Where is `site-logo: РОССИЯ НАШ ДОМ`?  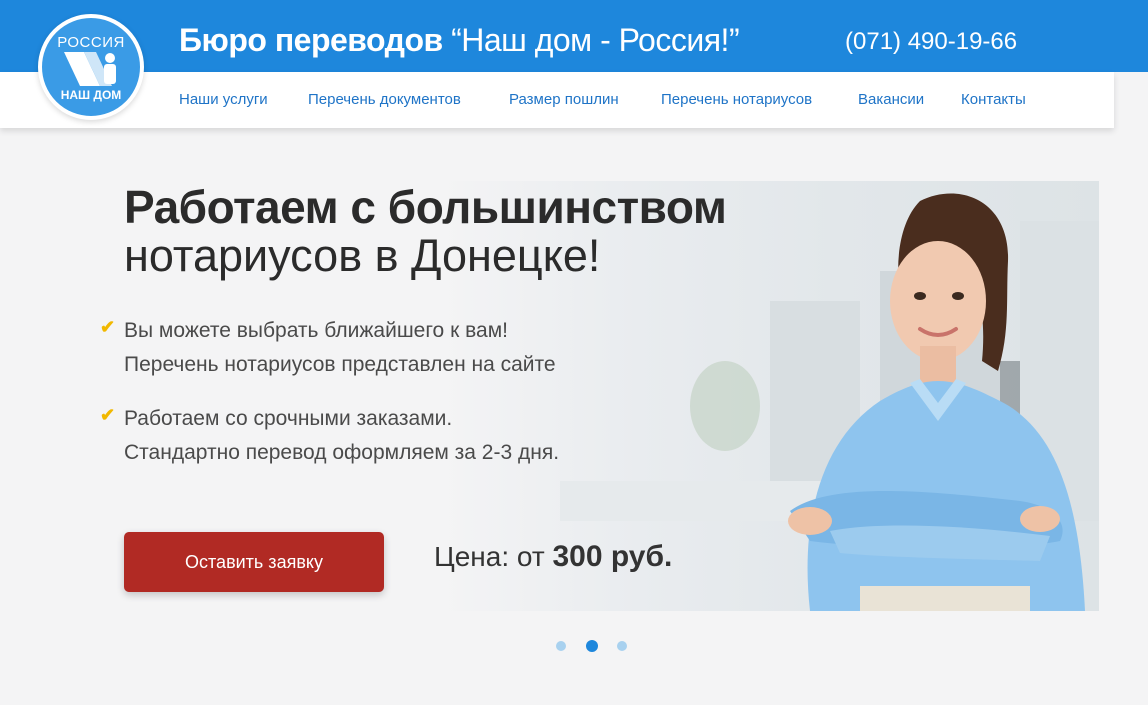
site-logo: РОССИЯ НАШ ДОМ is located at coordinates (91, 67).